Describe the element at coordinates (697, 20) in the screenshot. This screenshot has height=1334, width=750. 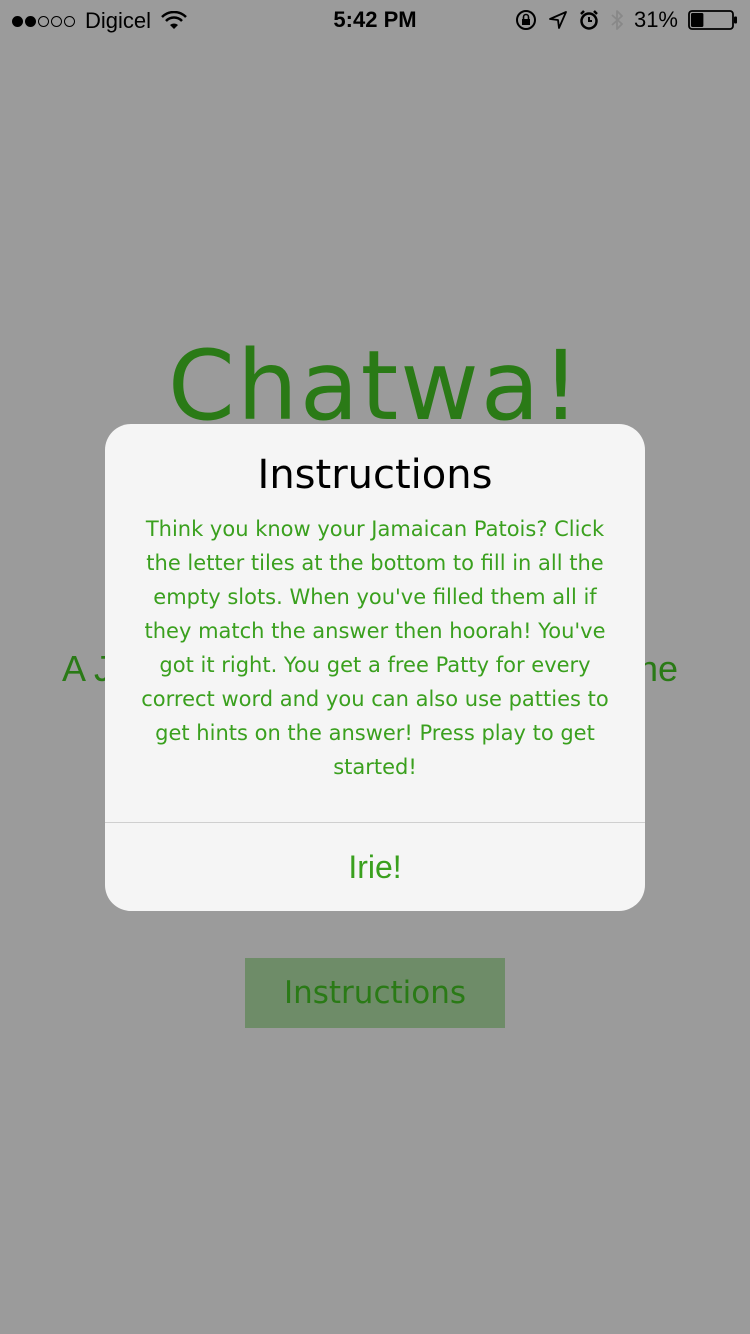
I see `battery-fill` at that location.